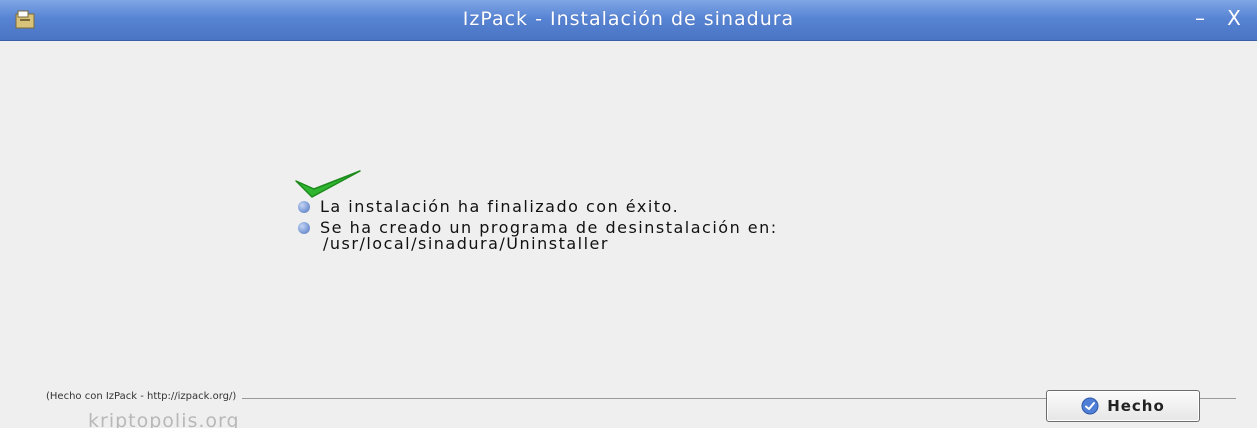 The width and height of the screenshot is (1257, 428). What do you see at coordinates (1234, 18) in the screenshot?
I see `close-button: X` at bounding box center [1234, 18].